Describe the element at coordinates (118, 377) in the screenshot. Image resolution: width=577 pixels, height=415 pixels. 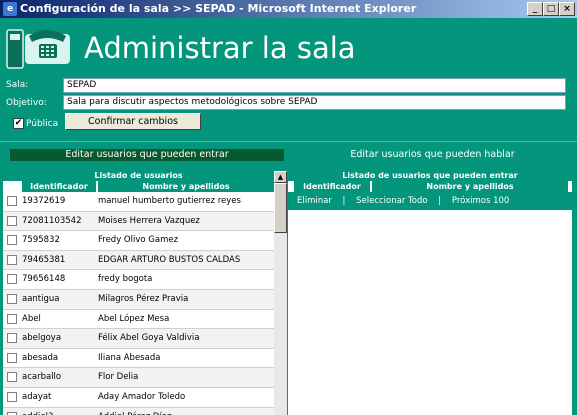
I see `row-full-name: Flor Delia` at that location.